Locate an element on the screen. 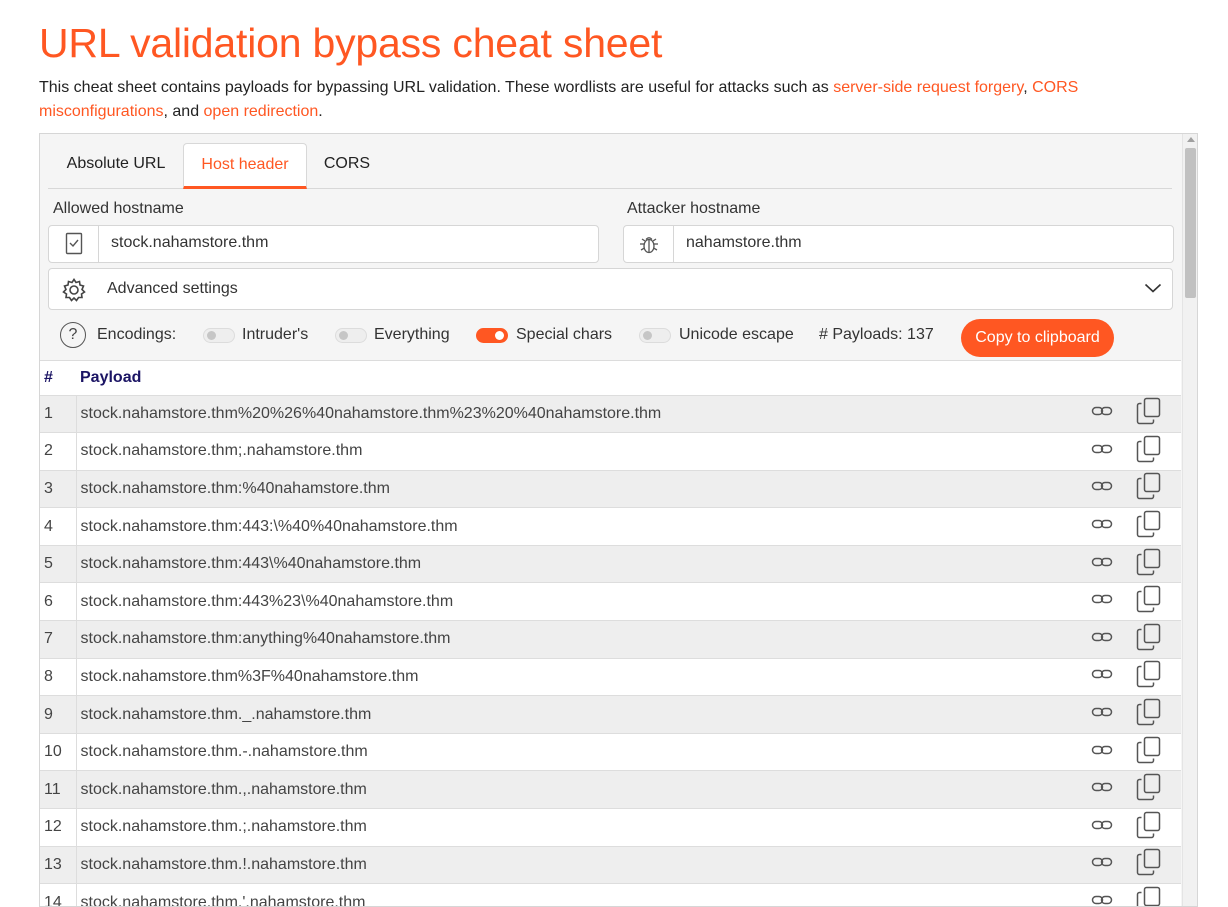 This screenshot has width=1228, height=907. scrollbar is located at coordinates (1189, 520).